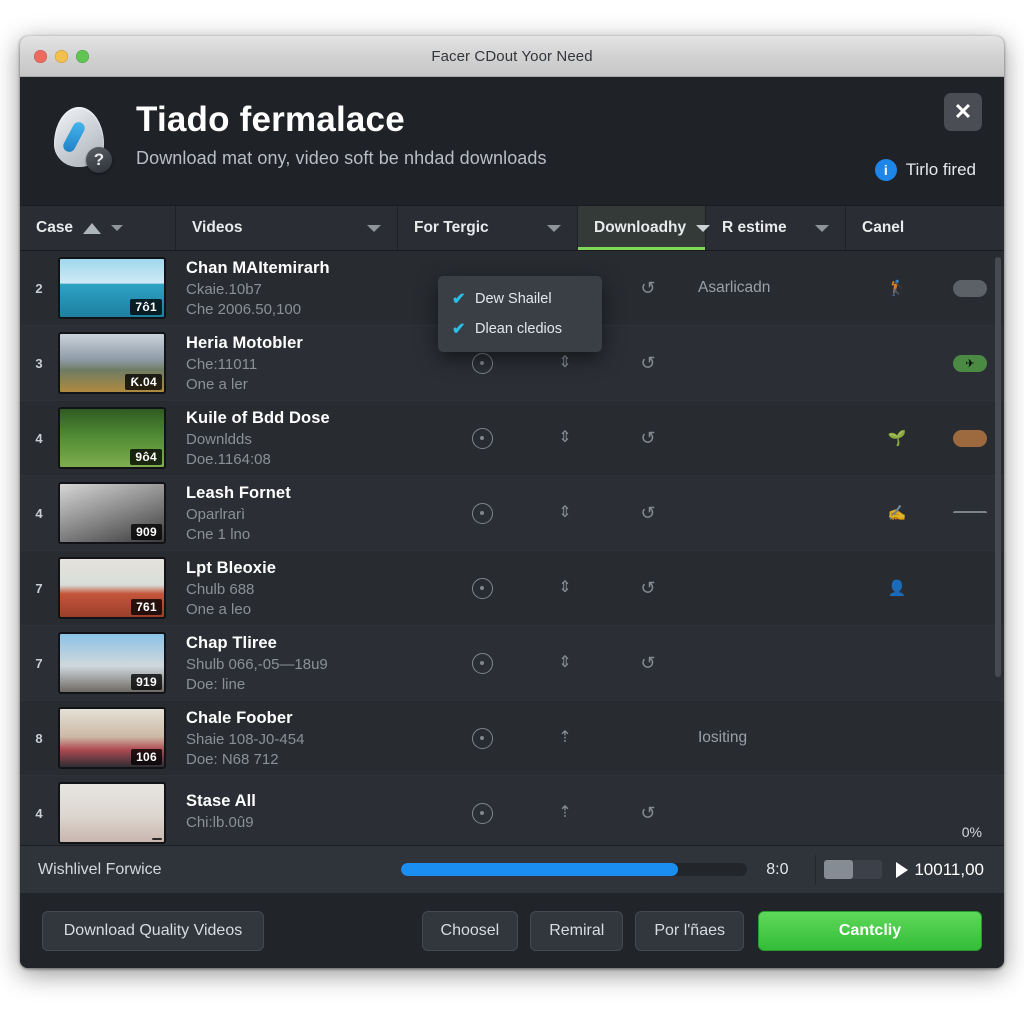 This screenshot has width=1024, height=1024. I want to click on dropdown-item-dew-shailel: ✔ Dew Shailel, so click(520, 299).